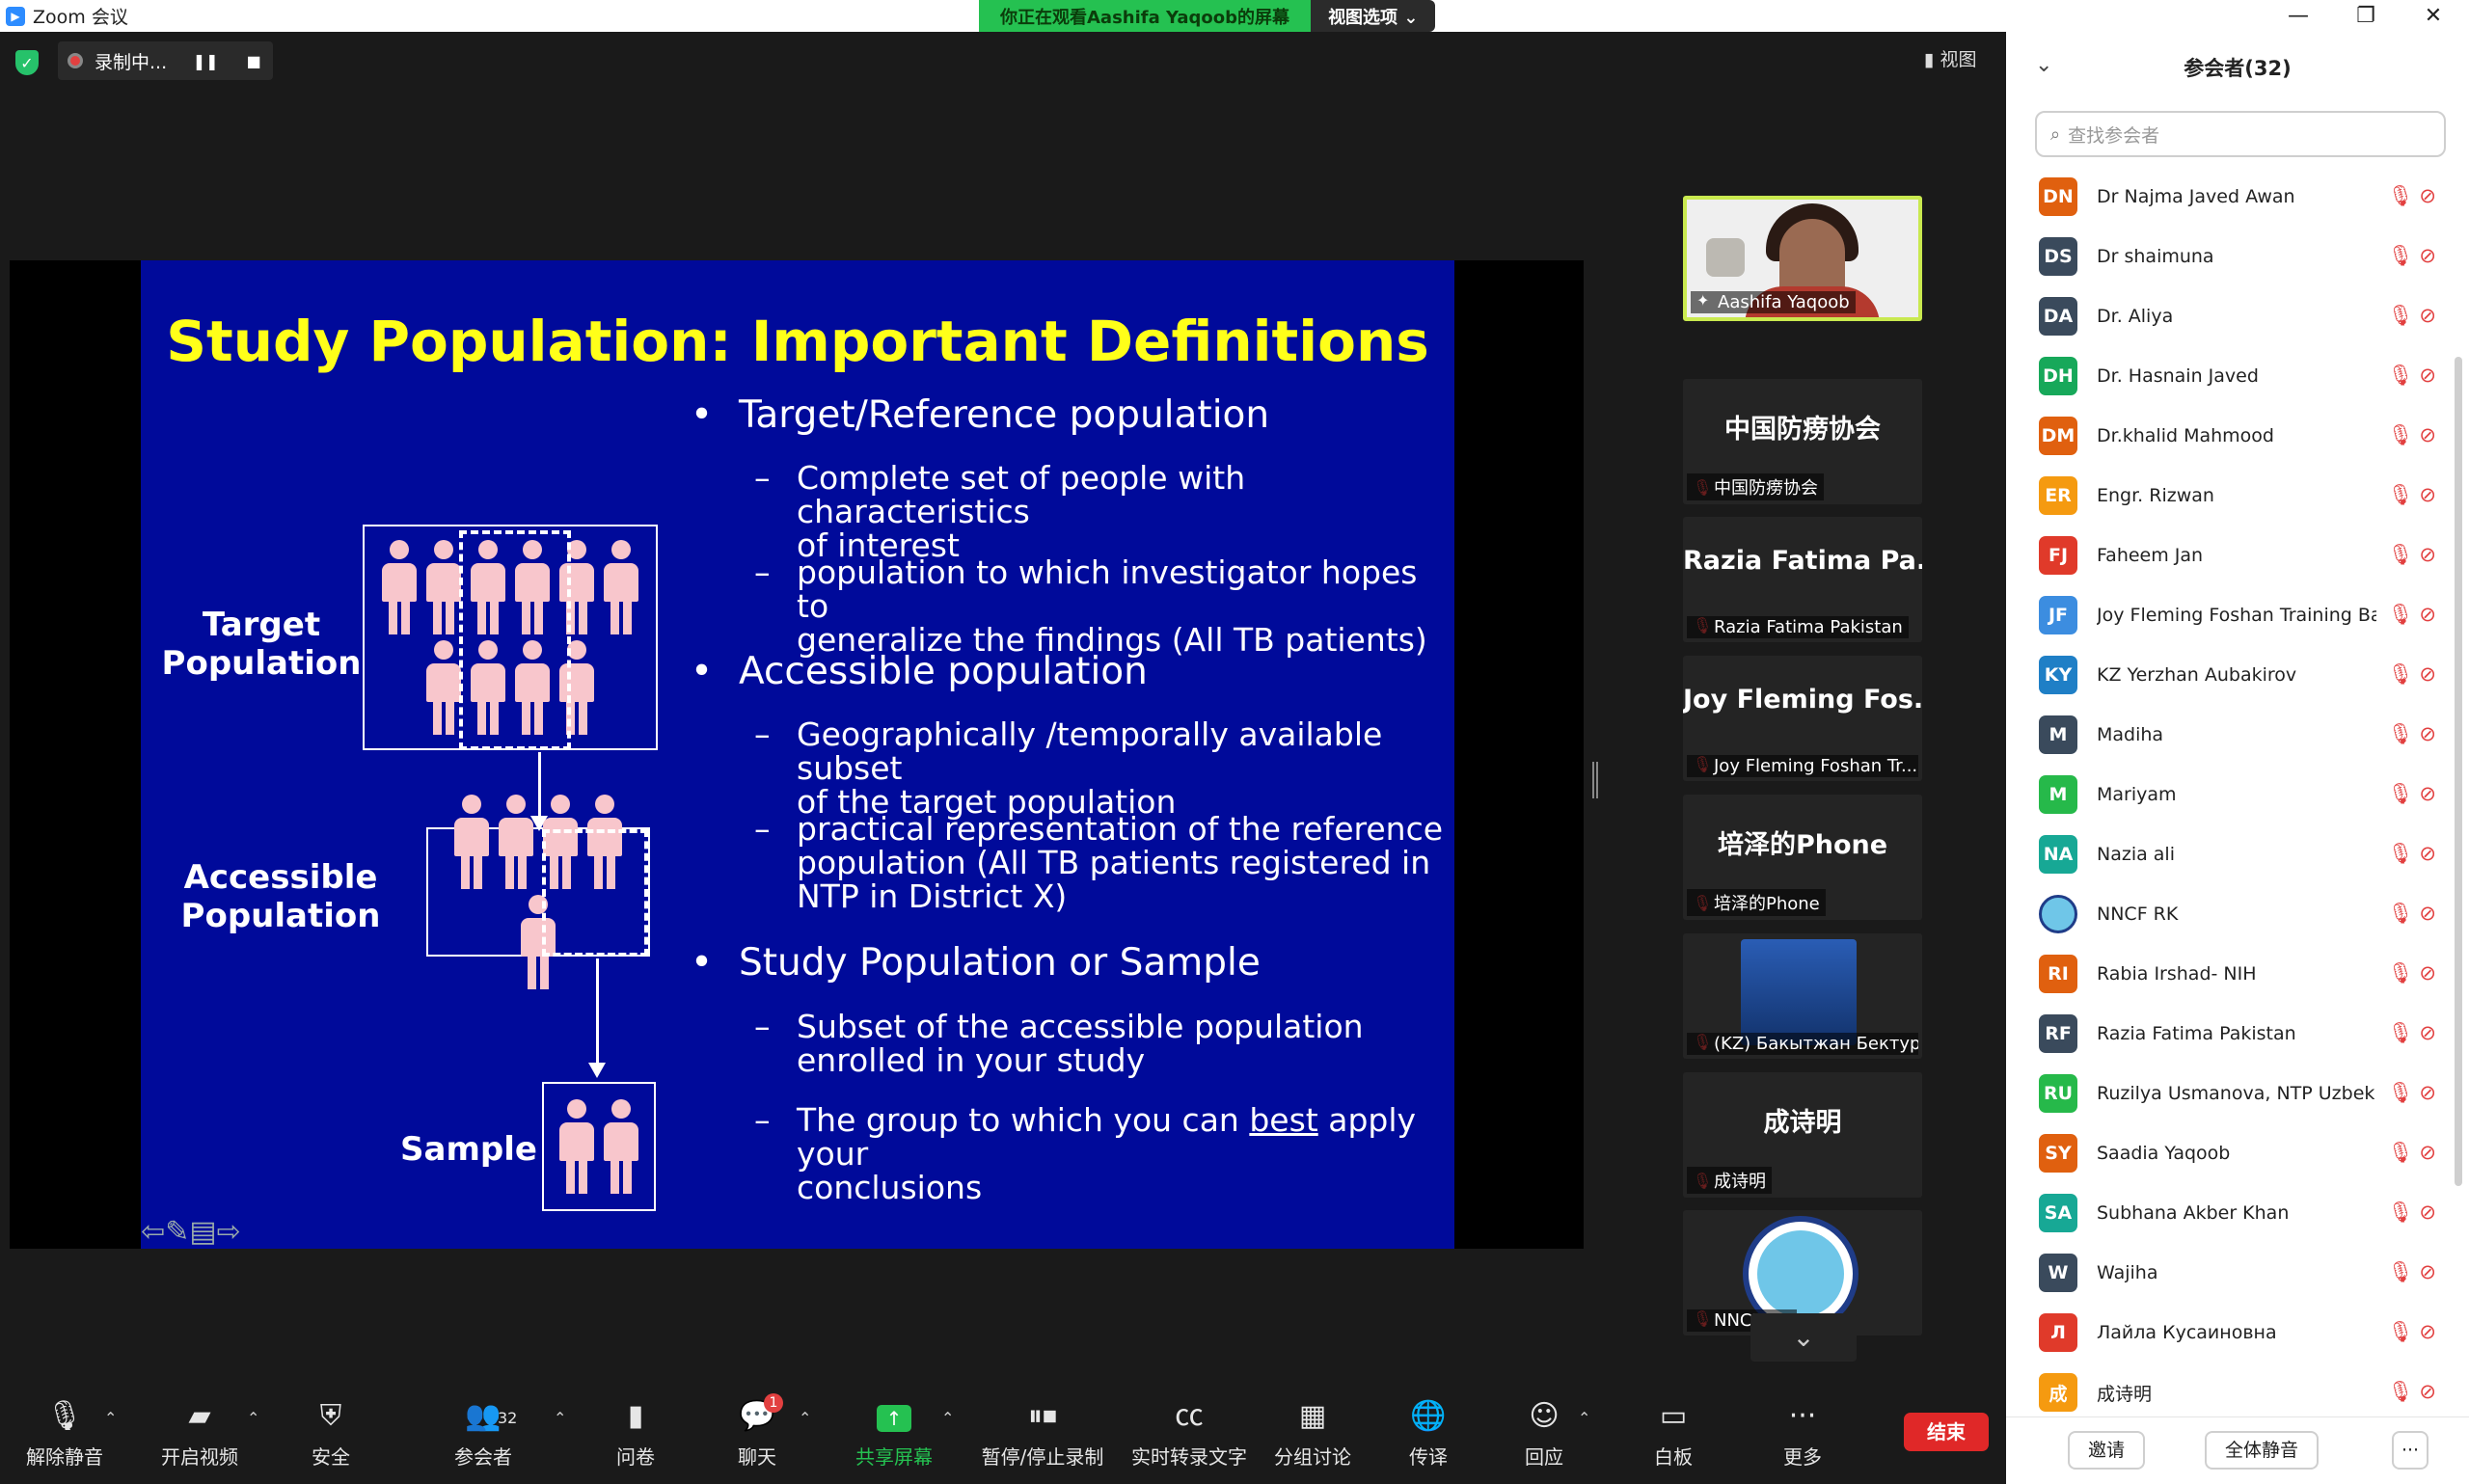 Image resolution: width=2469 pixels, height=1484 pixels. What do you see at coordinates (2262, 1450) in the screenshot?
I see `mute-all-button: 全体静音` at bounding box center [2262, 1450].